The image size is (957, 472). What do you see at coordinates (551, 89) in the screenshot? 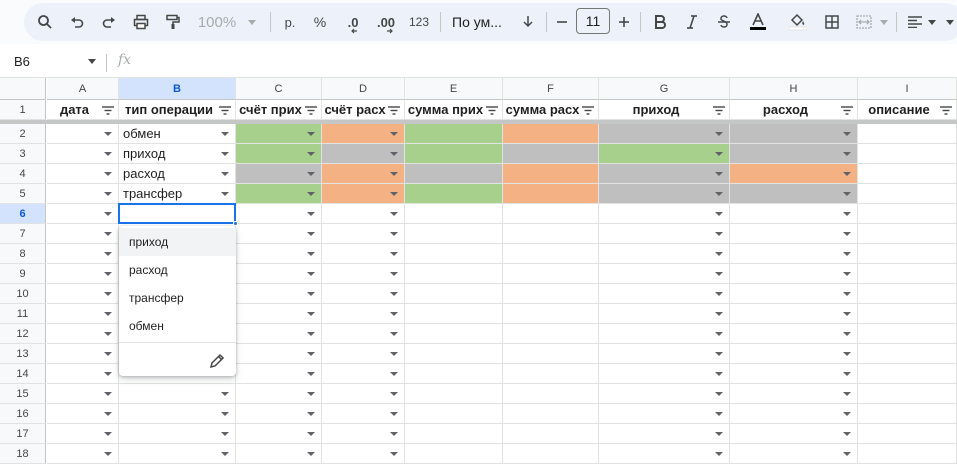
I see `column-header-f: F` at bounding box center [551, 89].